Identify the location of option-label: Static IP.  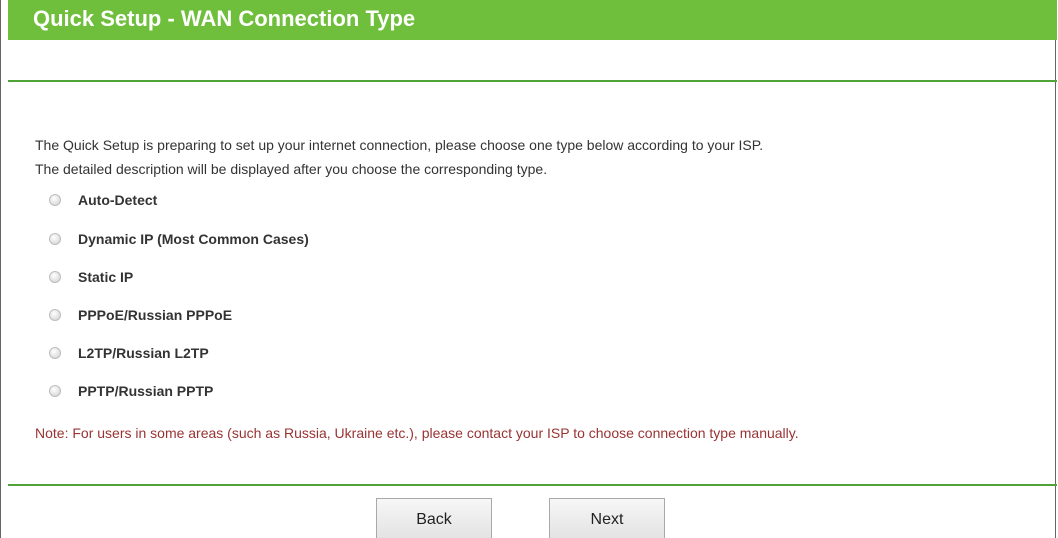
(106, 277).